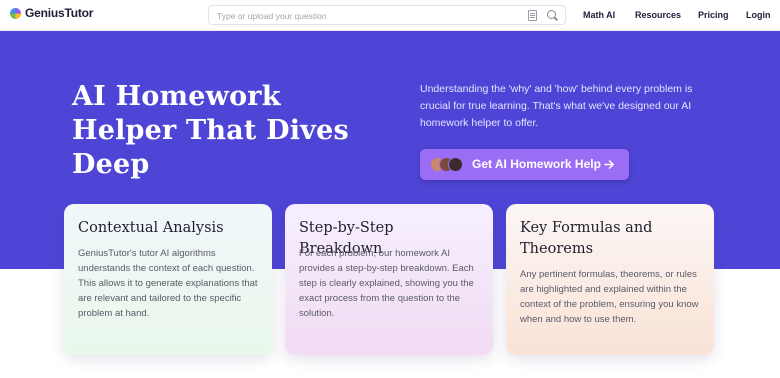 The height and width of the screenshot is (378, 780). What do you see at coordinates (362, 15) in the screenshot?
I see `search-input` at bounding box center [362, 15].